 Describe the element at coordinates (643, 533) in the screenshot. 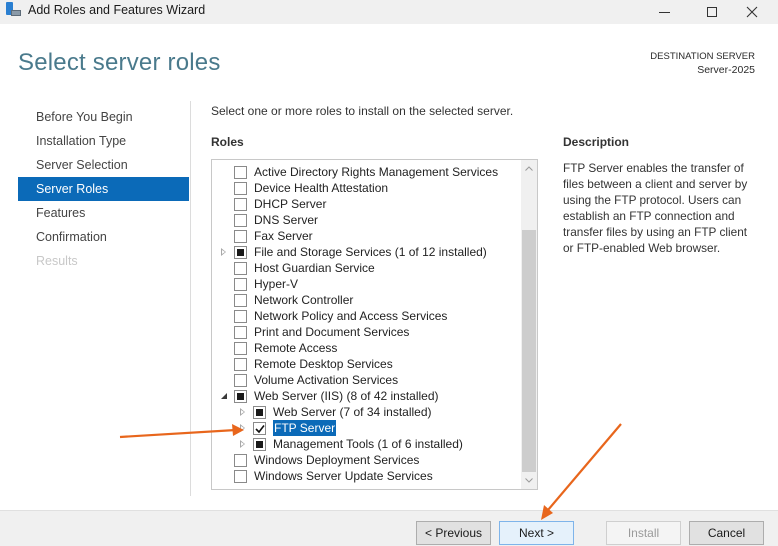

I see `install-button: Install` at that location.